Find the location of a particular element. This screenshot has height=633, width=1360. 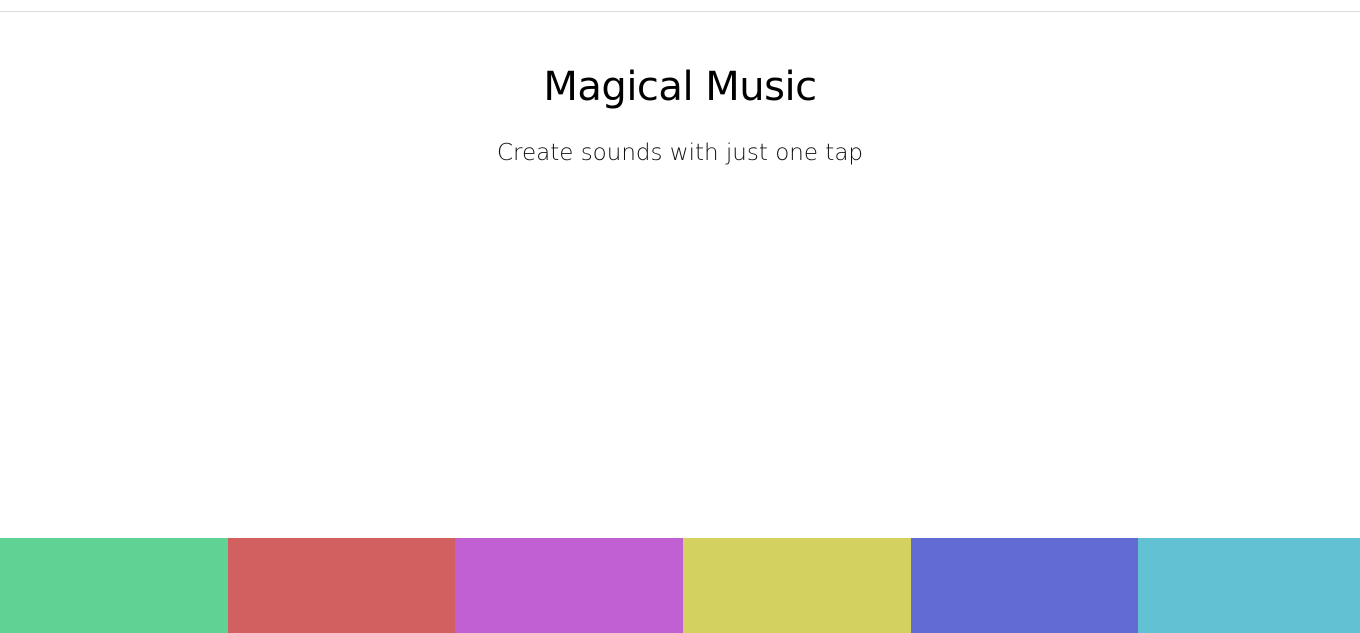

sound-pad-purple is located at coordinates (569, 585).